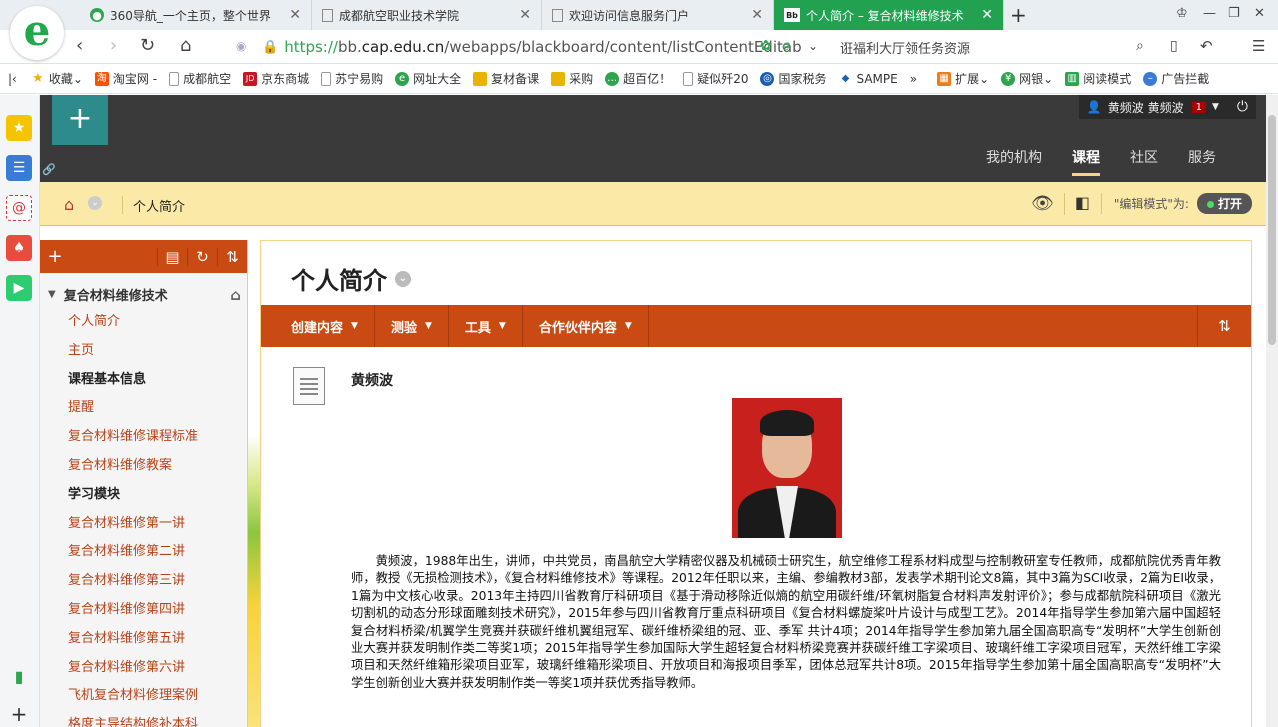  What do you see at coordinates (586, 326) in the screenshot?
I see `partner-content-button: 合作伙伴内容 ▼` at bounding box center [586, 326].